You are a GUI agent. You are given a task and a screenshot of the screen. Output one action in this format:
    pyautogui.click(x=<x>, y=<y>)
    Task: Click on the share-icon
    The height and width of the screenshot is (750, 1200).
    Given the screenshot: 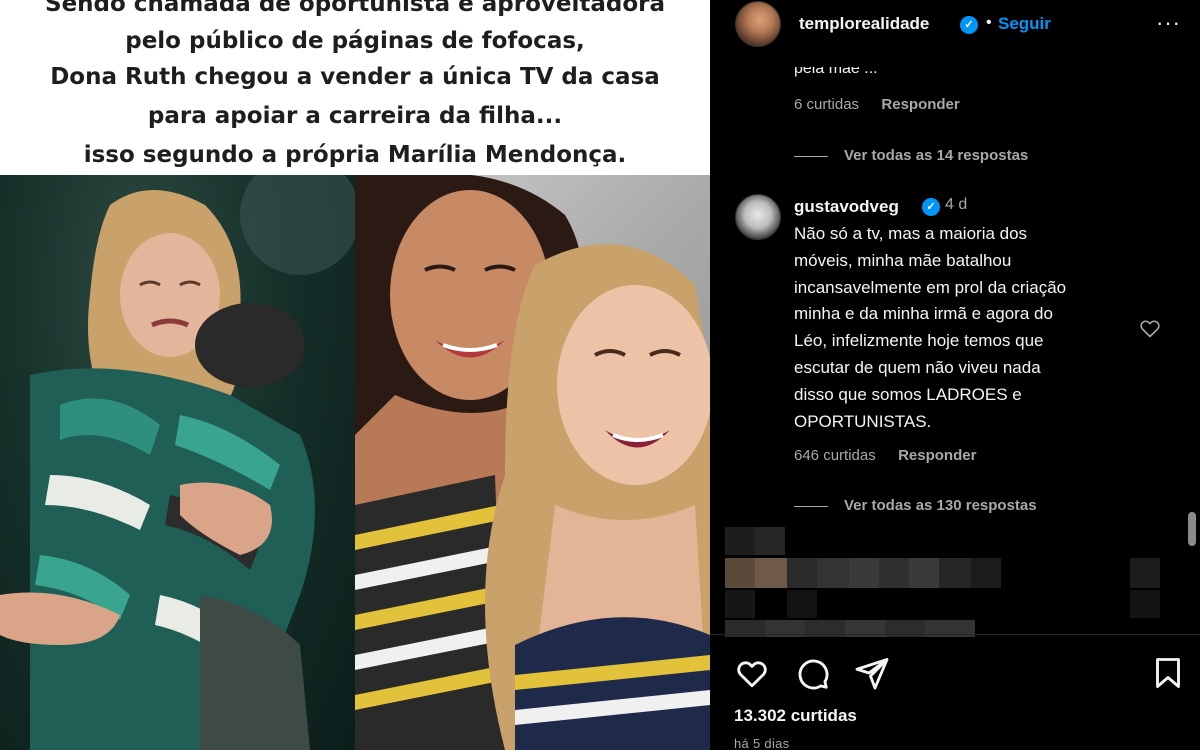 What is the action you would take?
    pyautogui.click(x=872, y=673)
    